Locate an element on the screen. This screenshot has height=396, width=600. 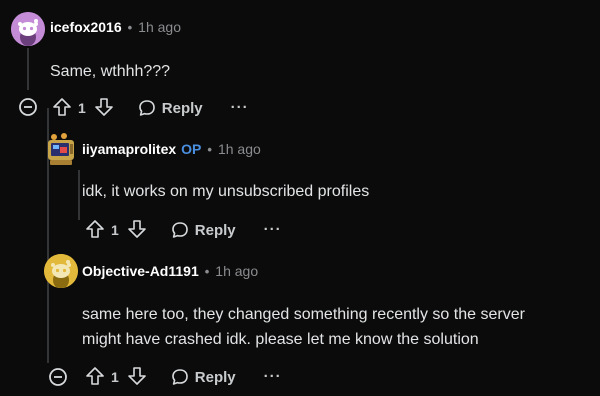
op-badge: OP is located at coordinates (191, 149).